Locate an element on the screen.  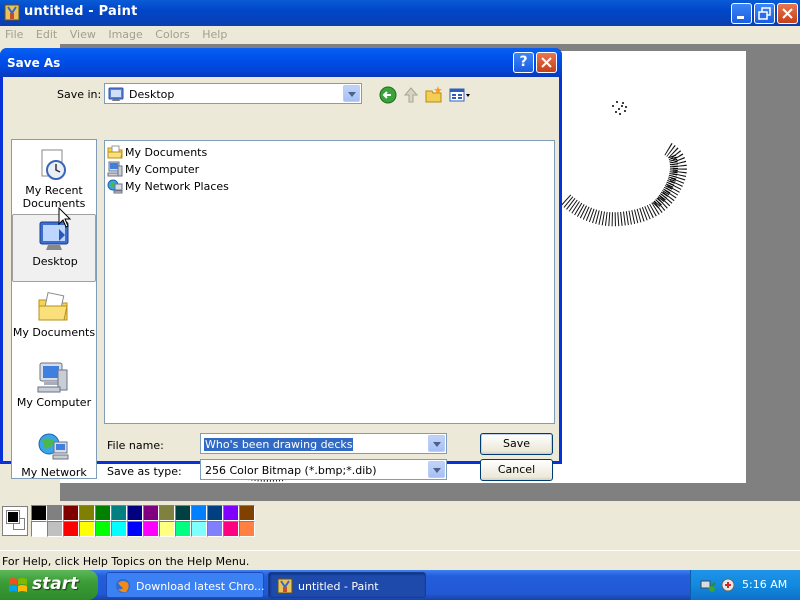
close-button is located at coordinates (787, 13).